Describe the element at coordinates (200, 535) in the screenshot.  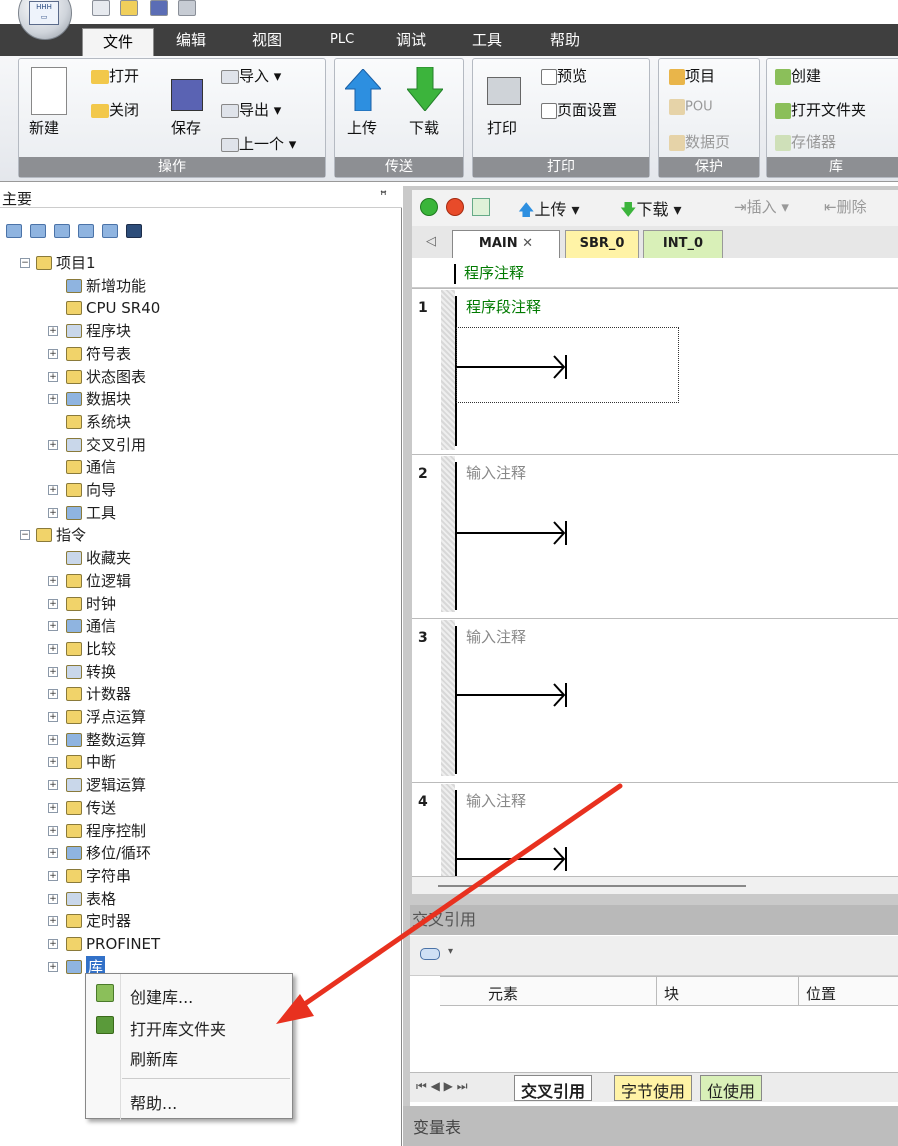
I see `tree-item: − 指令` at that location.